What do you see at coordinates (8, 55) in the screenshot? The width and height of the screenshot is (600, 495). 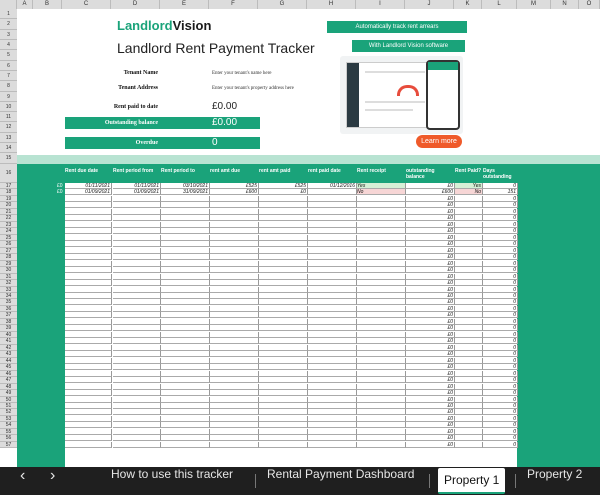 I see `row-header-5: 5` at bounding box center [8, 55].